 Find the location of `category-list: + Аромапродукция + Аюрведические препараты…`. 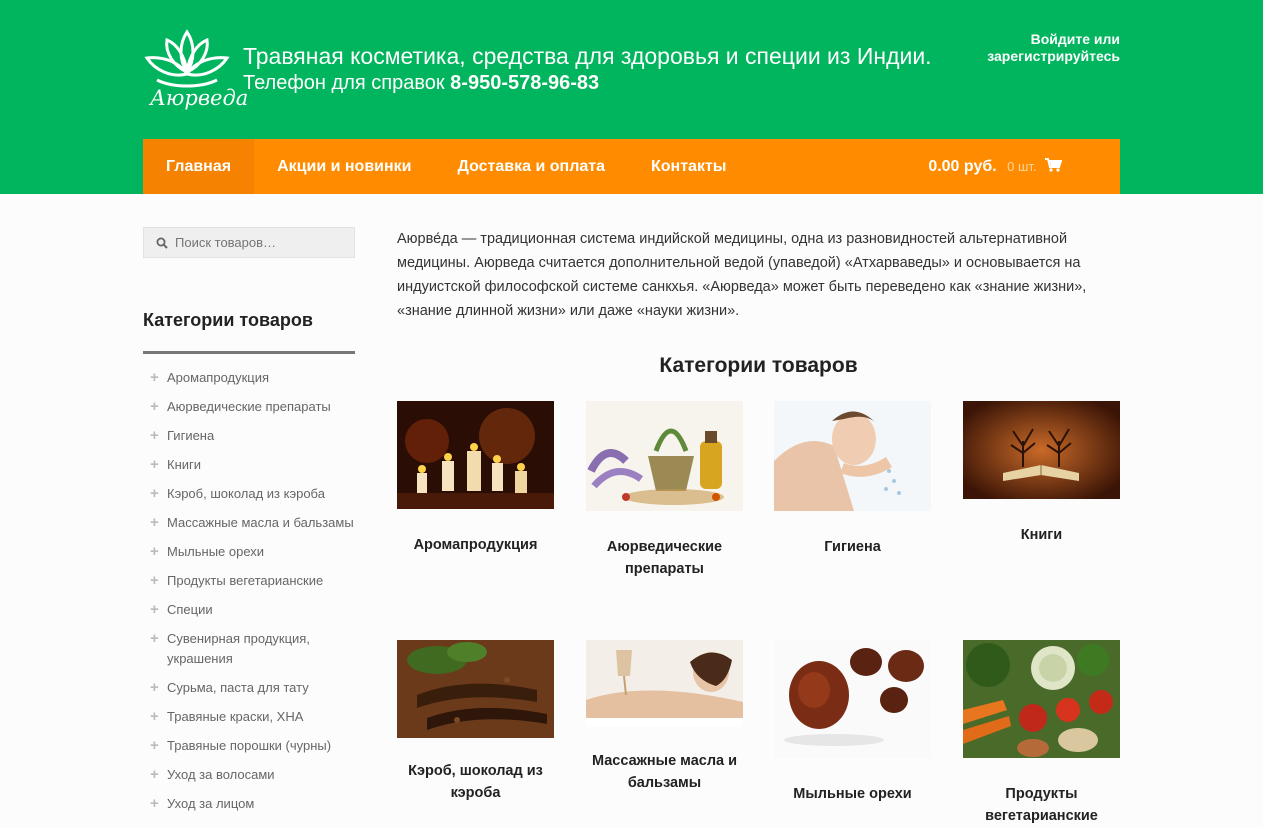

category-list: + Аромапродукция + Аюрведические препараты… is located at coordinates (249, 591).